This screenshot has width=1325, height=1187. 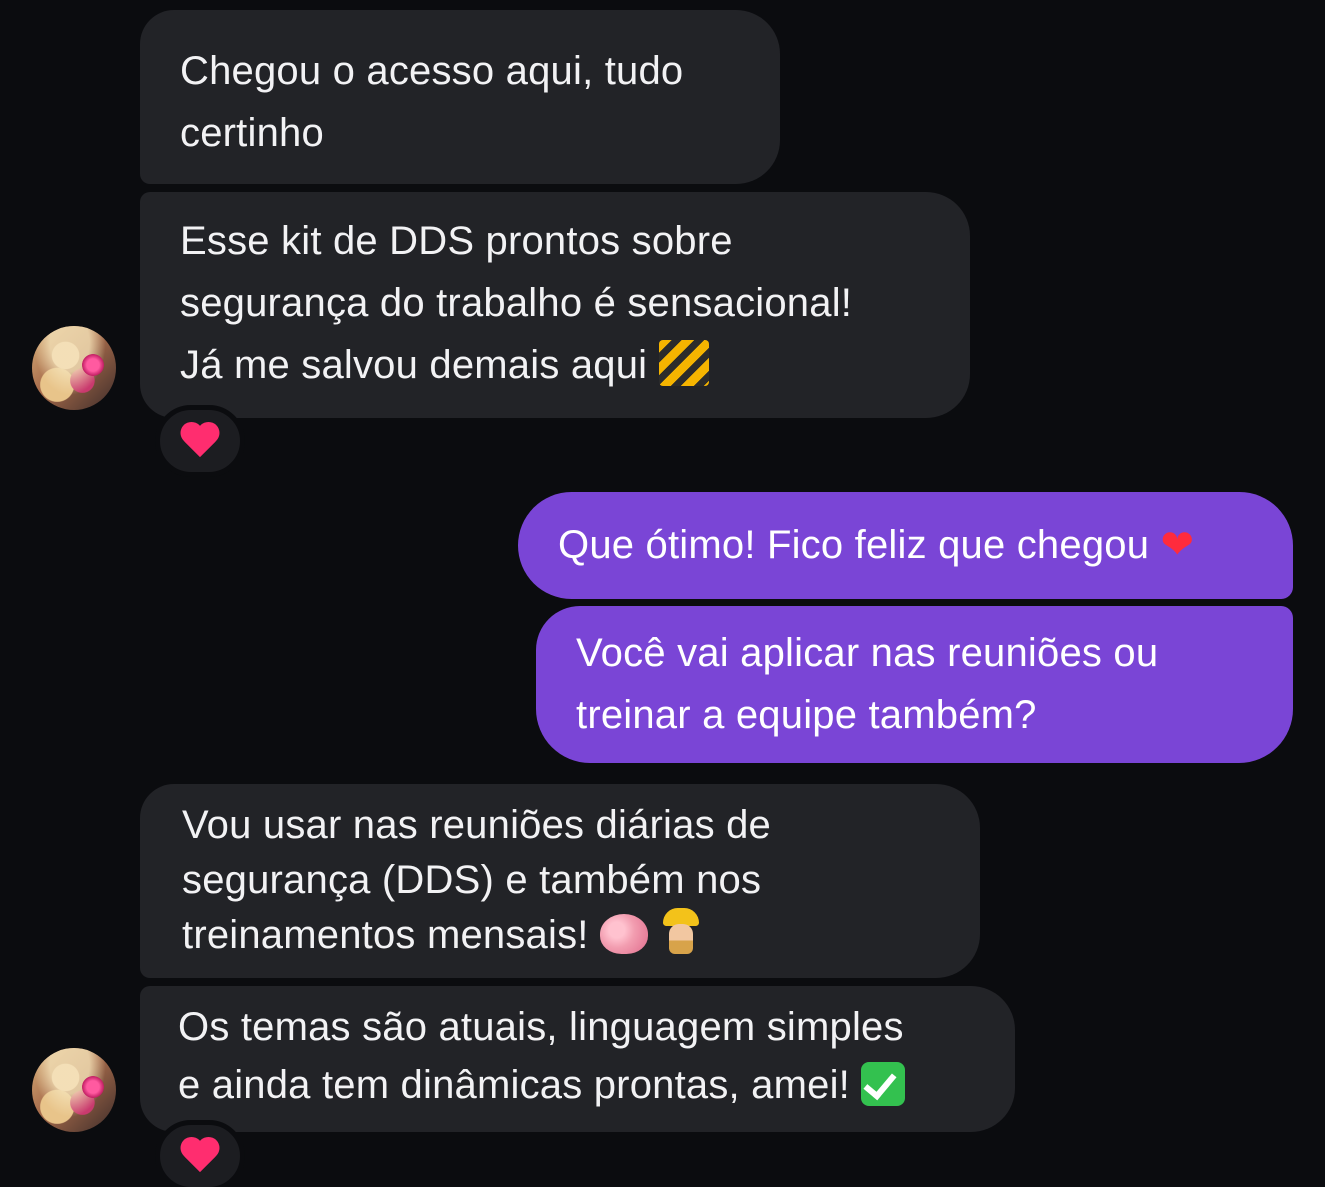 What do you see at coordinates (432, 71) in the screenshot?
I see `message-text: Chegou o acesso aqui, tudo` at bounding box center [432, 71].